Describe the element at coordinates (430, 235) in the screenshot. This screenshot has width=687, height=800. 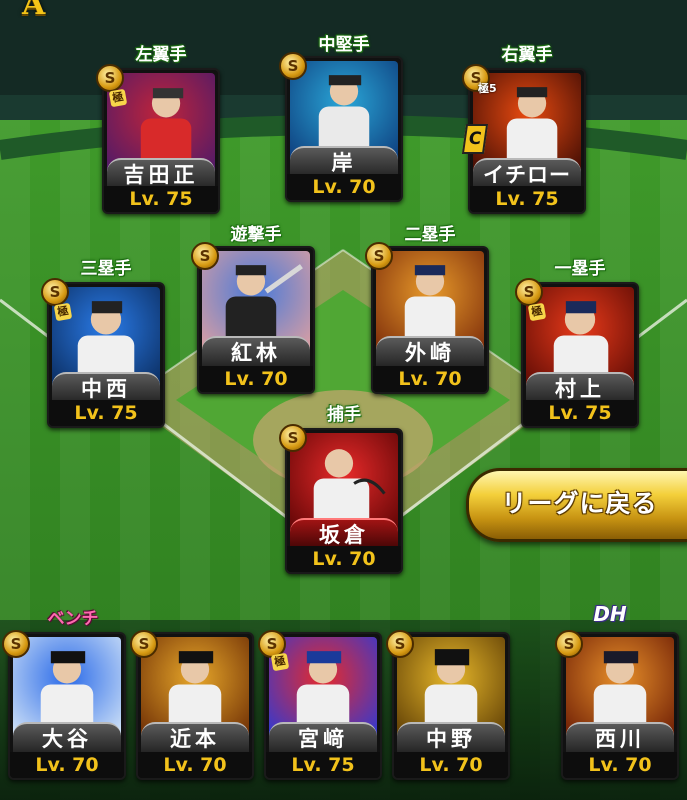
I see `position-label: 二塁手` at that location.